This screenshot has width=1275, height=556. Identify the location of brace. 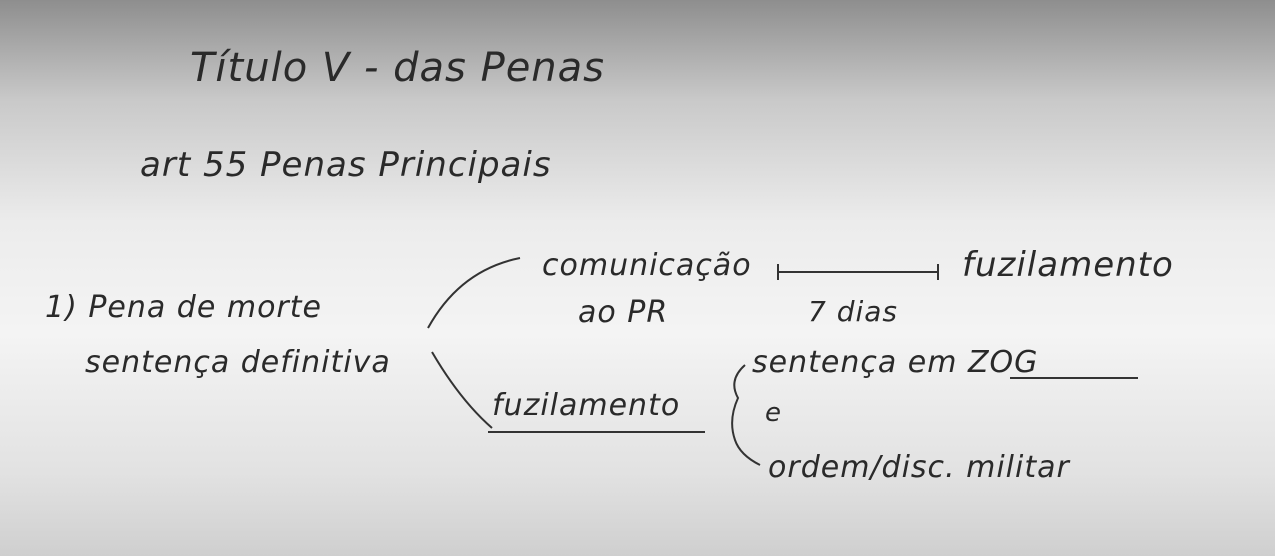
(746, 415).